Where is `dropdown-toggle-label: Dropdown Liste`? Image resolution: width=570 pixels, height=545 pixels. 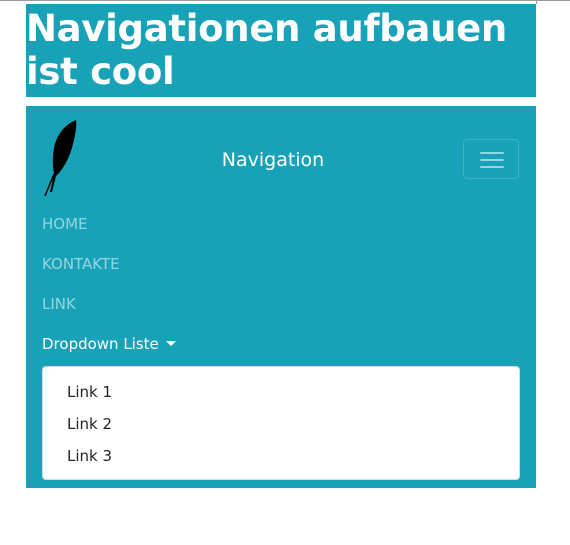 dropdown-toggle-label: Dropdown Liste is located at coordinates (100, 344).